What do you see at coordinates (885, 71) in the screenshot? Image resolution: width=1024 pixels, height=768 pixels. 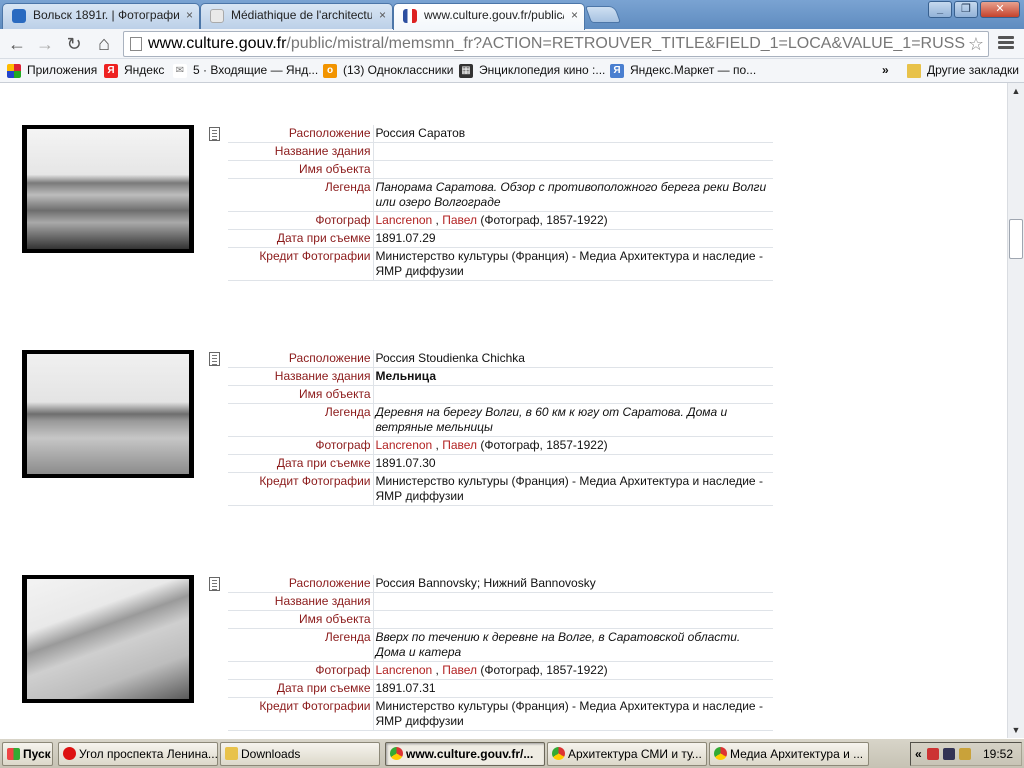 I see `bookmarks-overflow-button: »` at bounding box center [885, 71].